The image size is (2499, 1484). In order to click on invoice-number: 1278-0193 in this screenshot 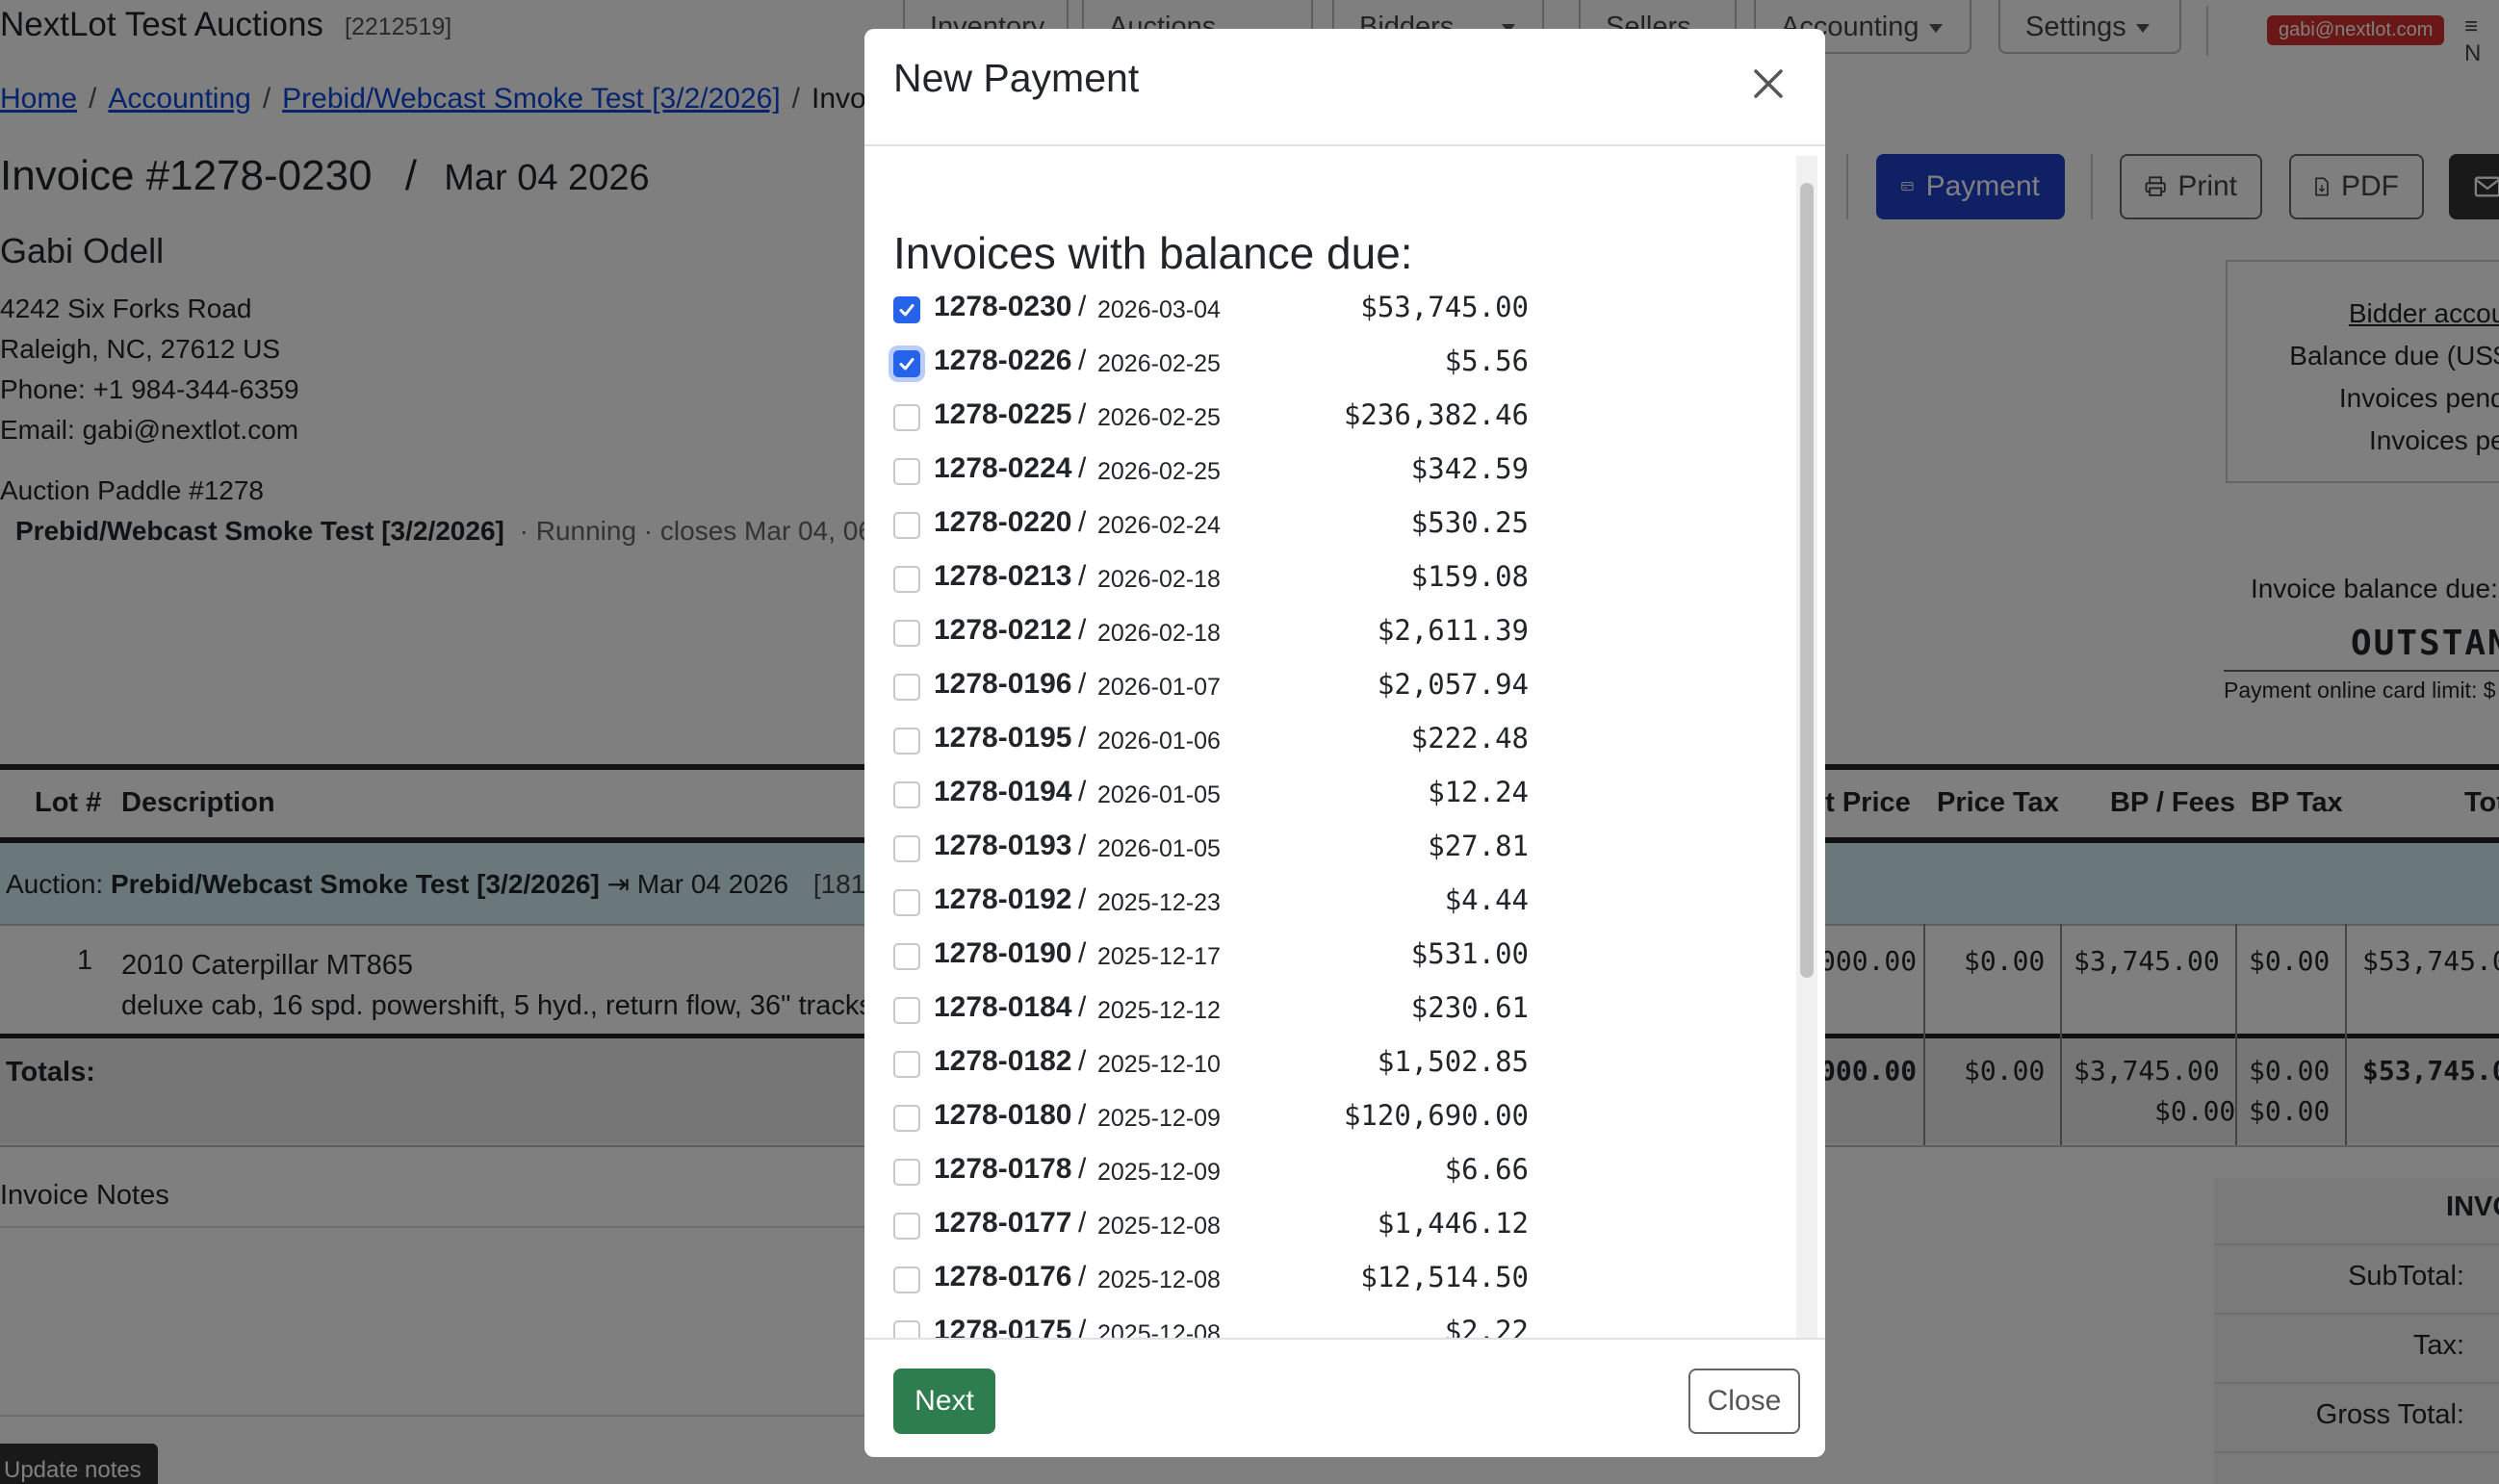, I will do `click(1003, 846)`.